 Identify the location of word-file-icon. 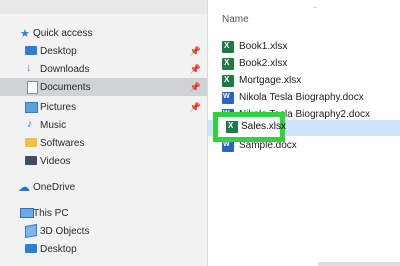
(228, 98).